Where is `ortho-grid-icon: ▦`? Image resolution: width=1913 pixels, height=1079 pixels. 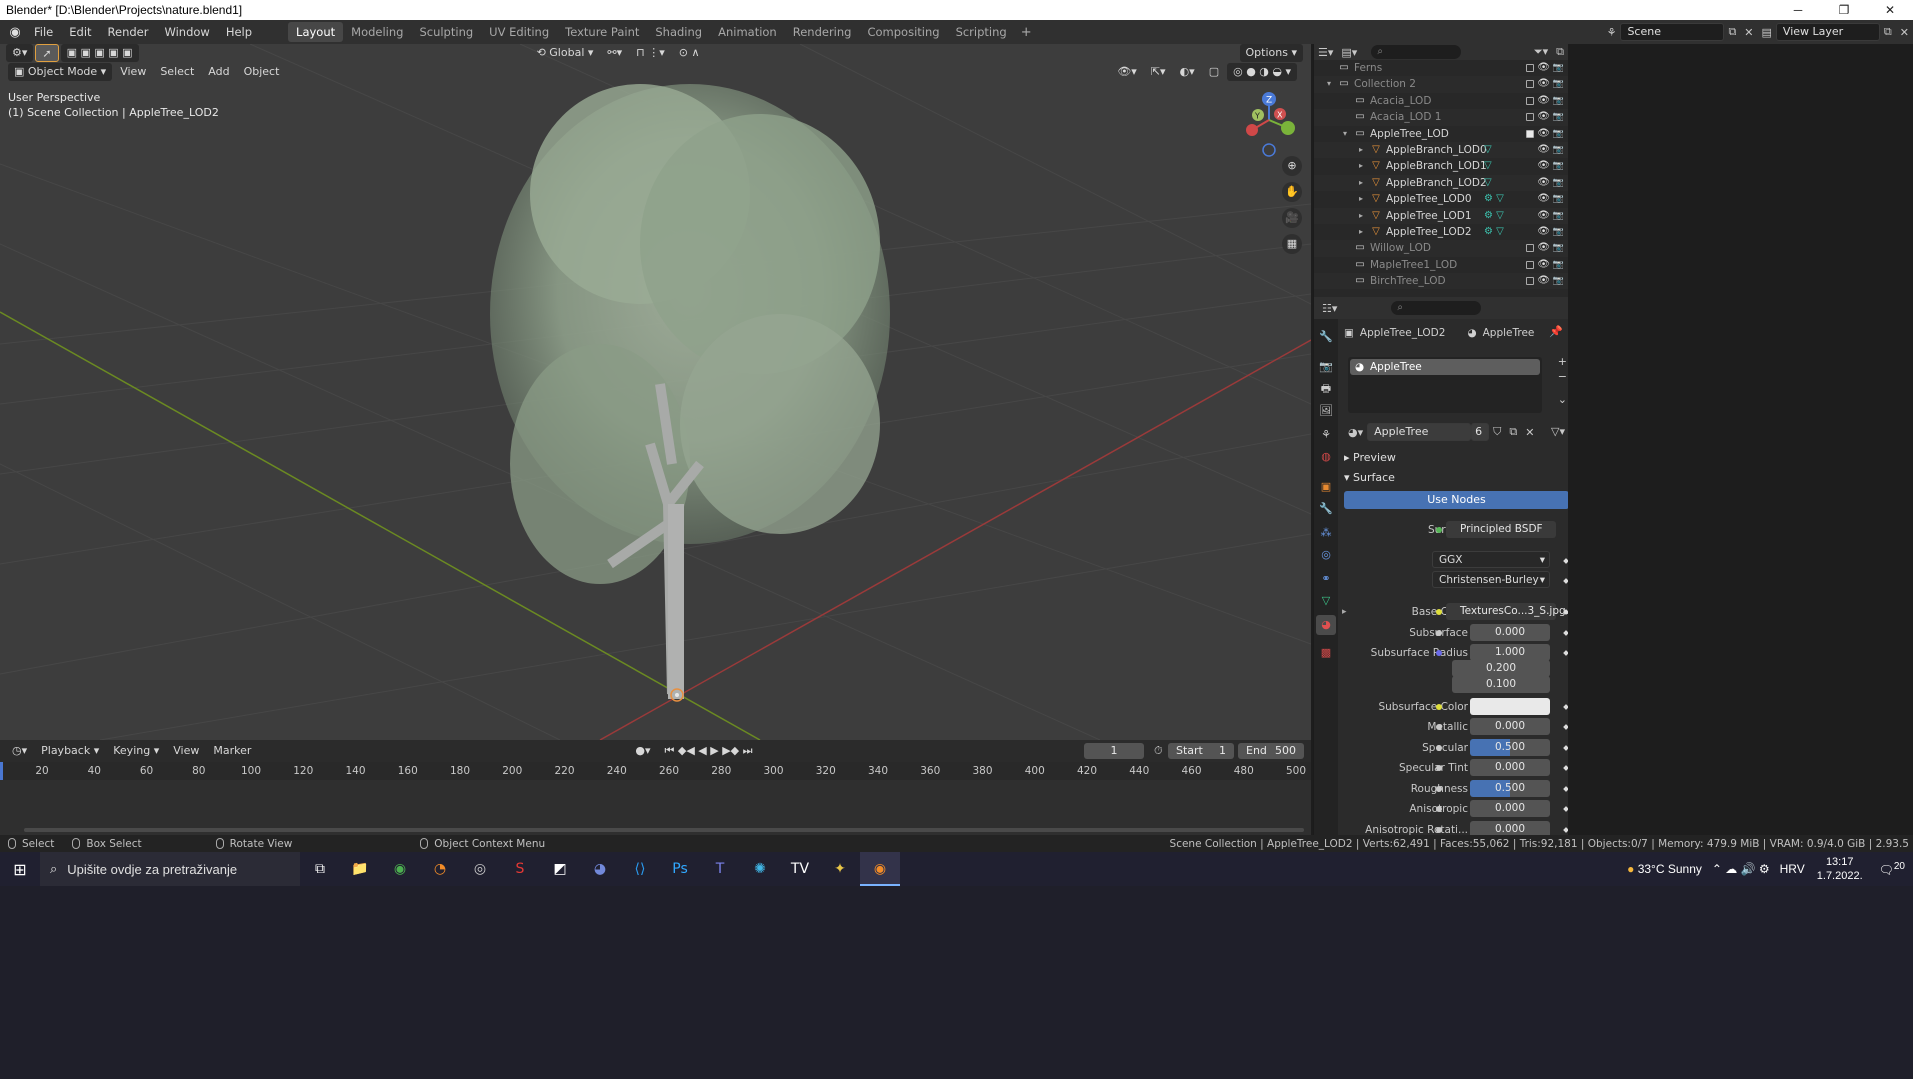
ortho-grid-icon: ▦ is located at coordinates (1292, 244).